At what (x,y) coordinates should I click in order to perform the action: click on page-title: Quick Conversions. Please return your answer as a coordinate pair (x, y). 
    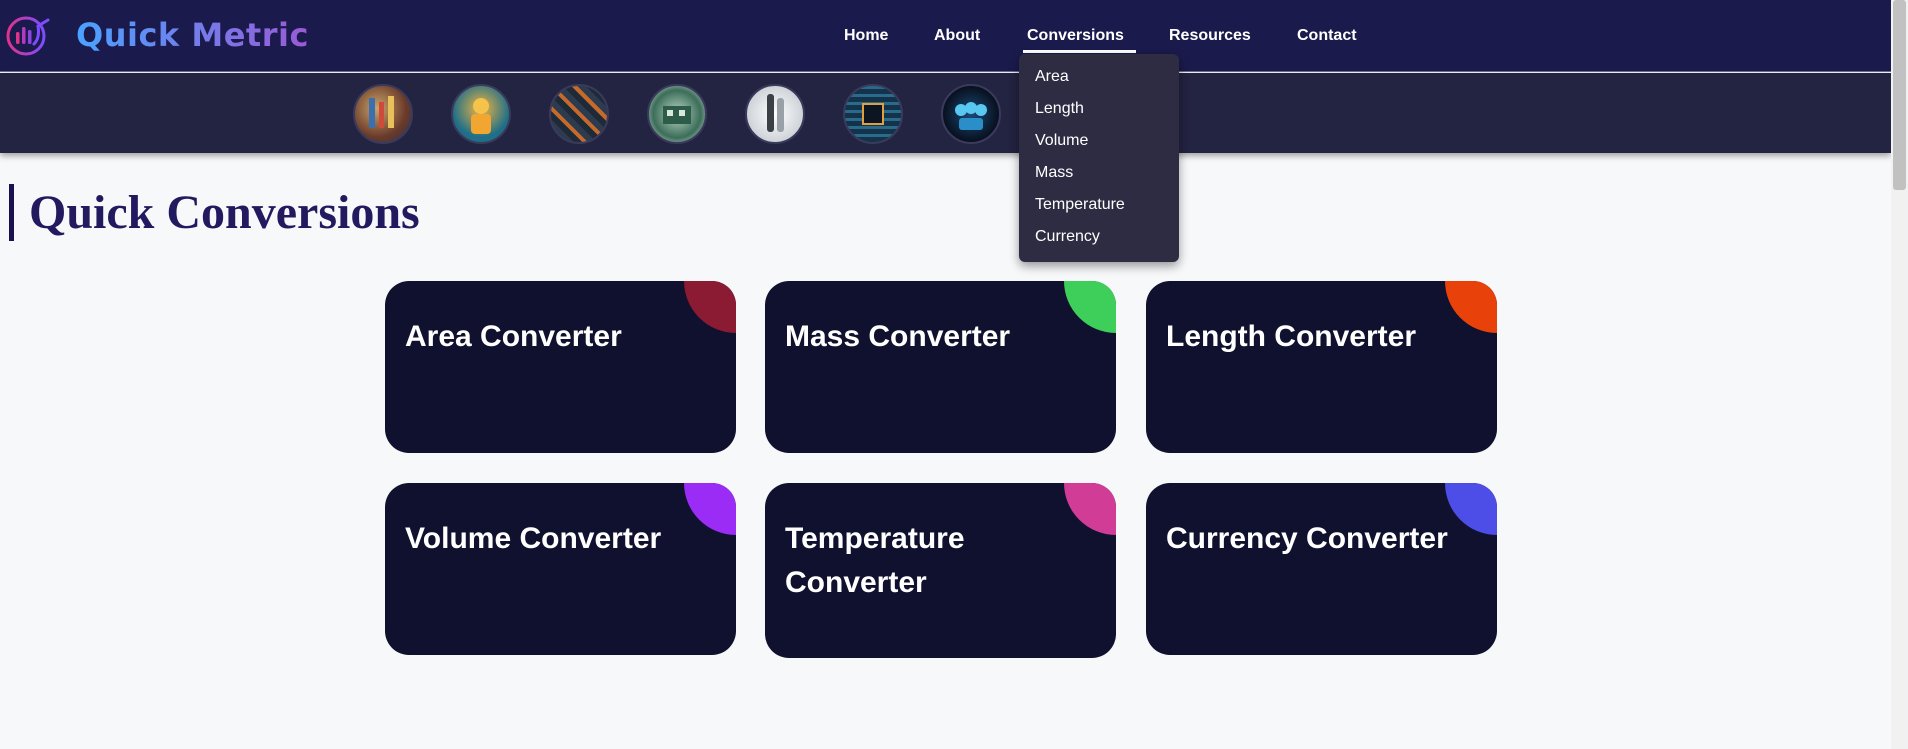
    Looking at the image, I should click on (214, 212).